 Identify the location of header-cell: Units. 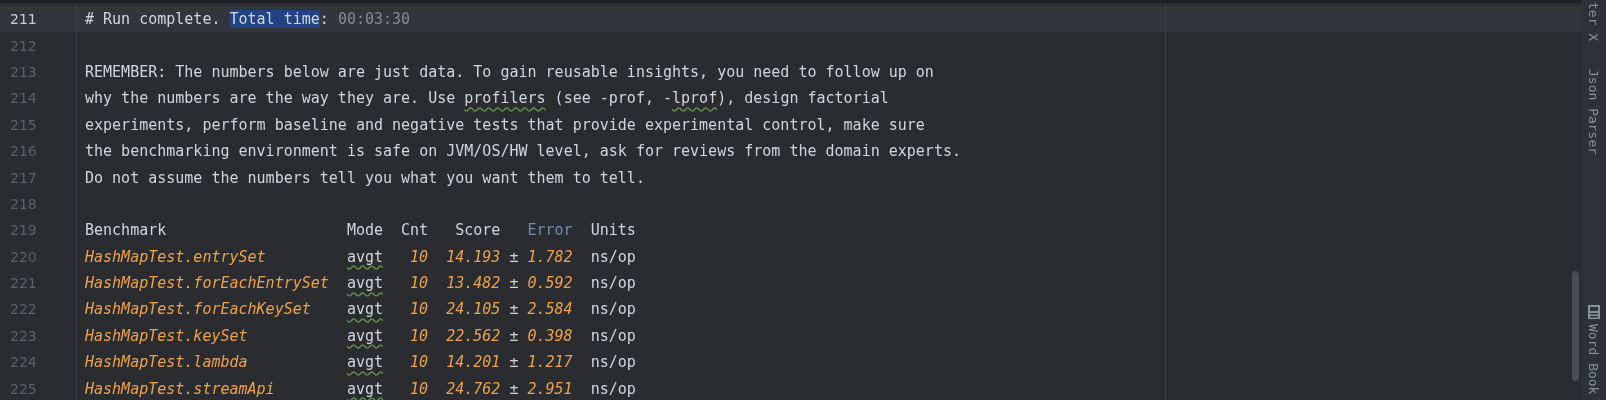
(613, 230).